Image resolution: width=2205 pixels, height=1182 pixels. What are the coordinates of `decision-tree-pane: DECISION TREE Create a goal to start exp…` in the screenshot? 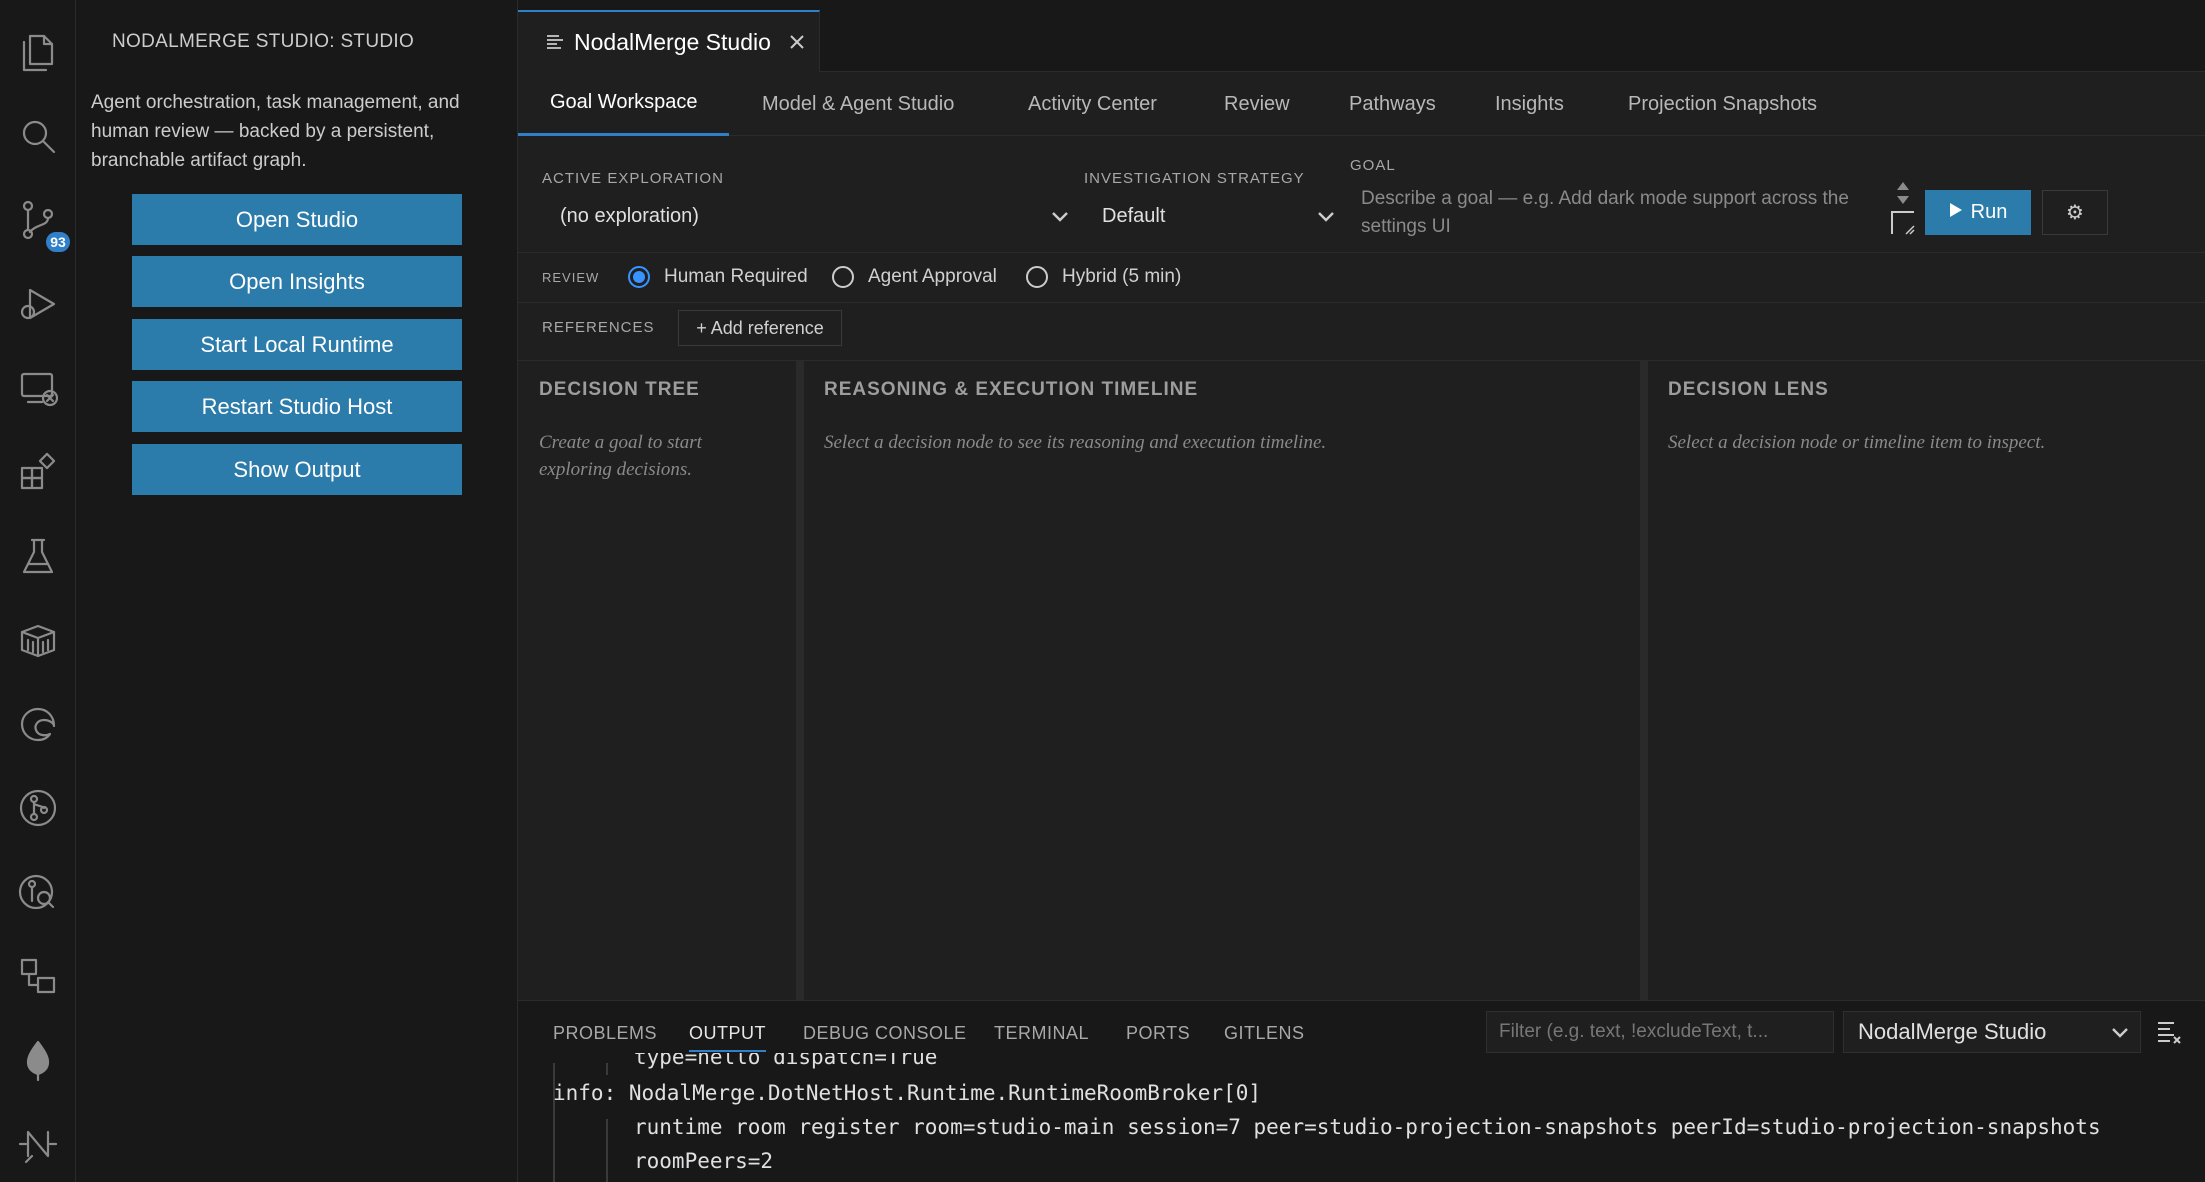 It's located at (657, 680).